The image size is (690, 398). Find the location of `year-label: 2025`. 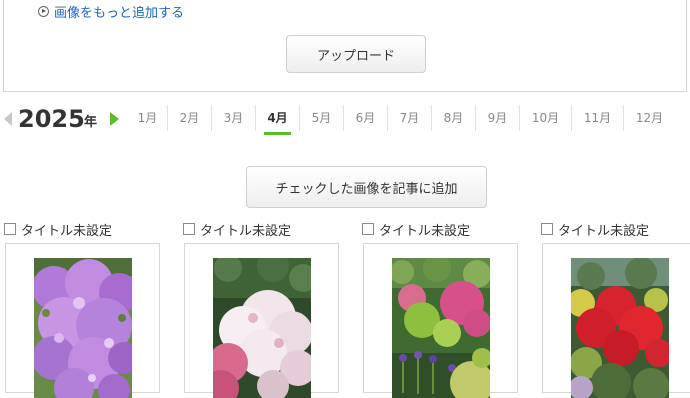

year-label: 2025 is located at coordinates (51, 119).